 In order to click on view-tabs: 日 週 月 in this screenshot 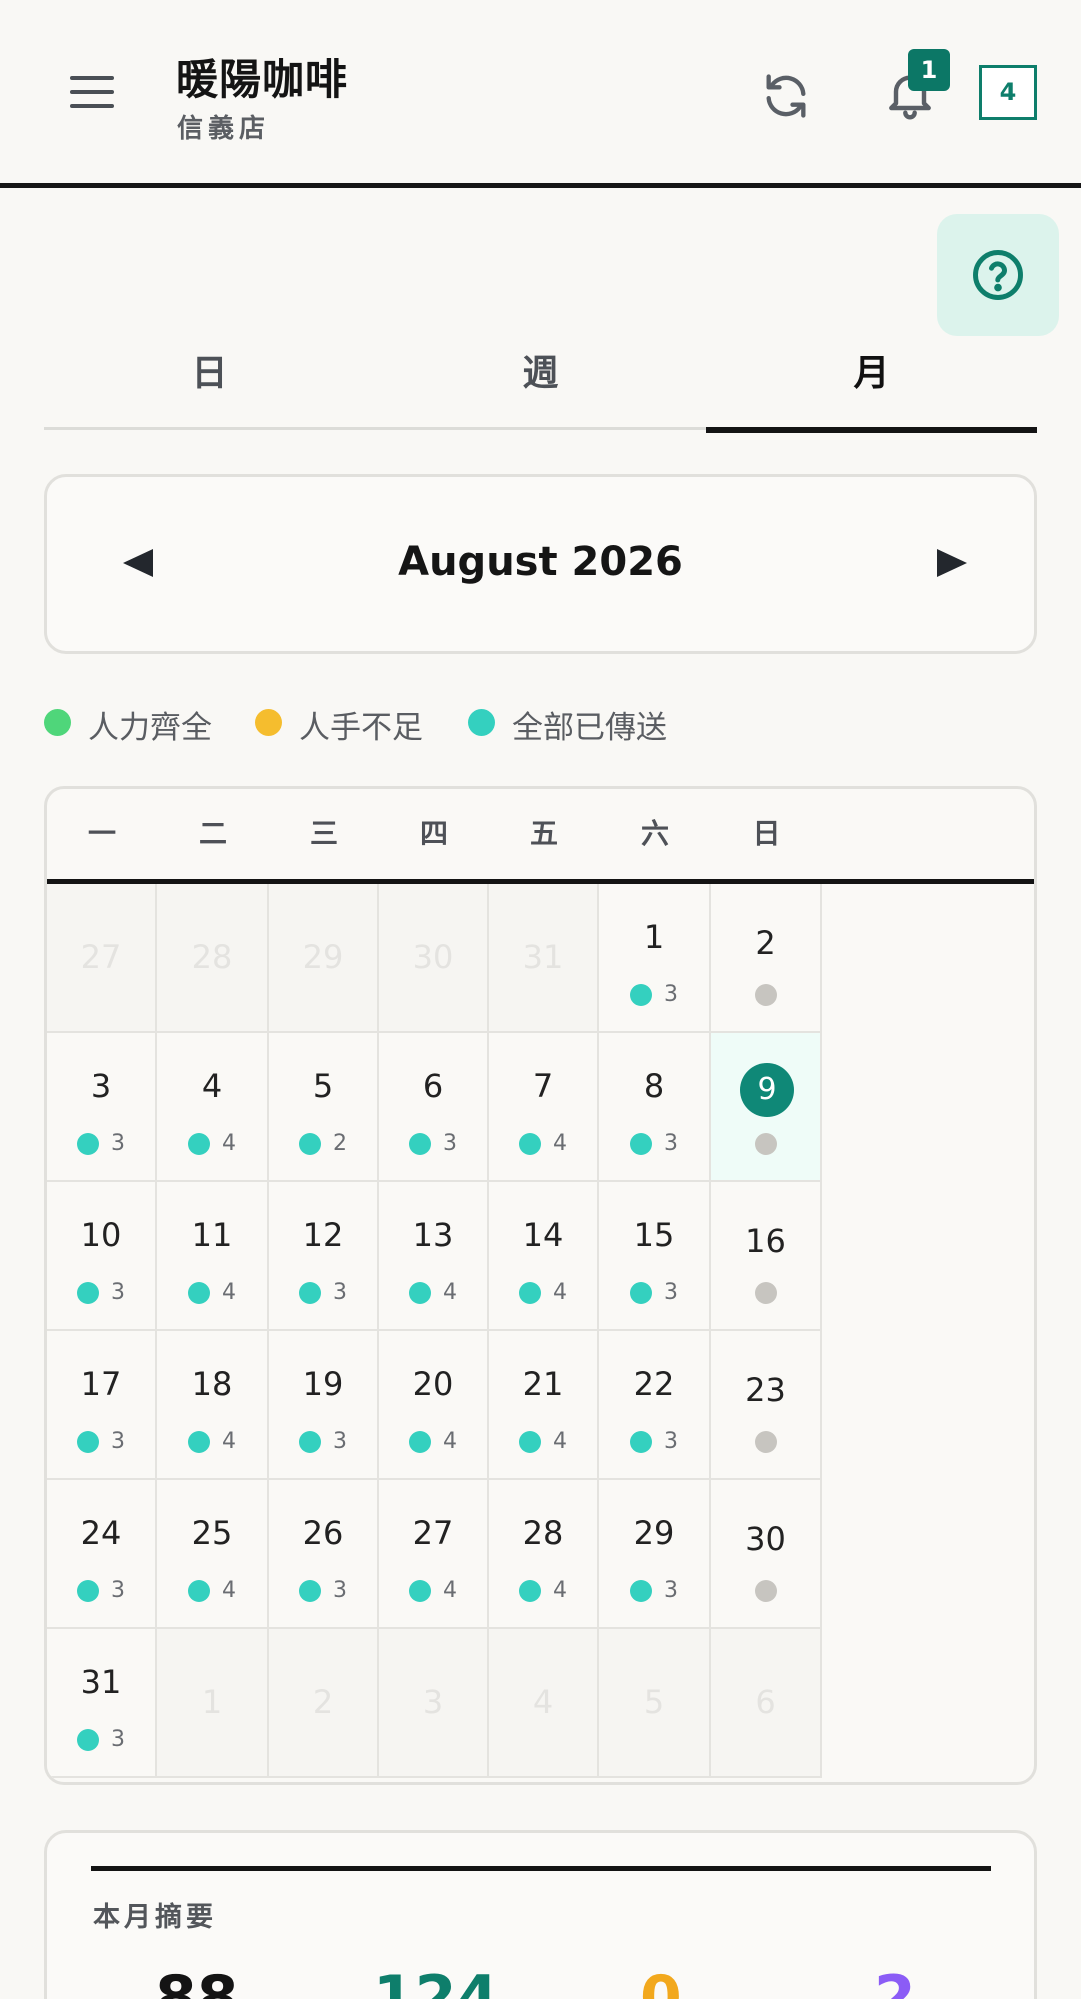, I will do `click(540, 386)`.